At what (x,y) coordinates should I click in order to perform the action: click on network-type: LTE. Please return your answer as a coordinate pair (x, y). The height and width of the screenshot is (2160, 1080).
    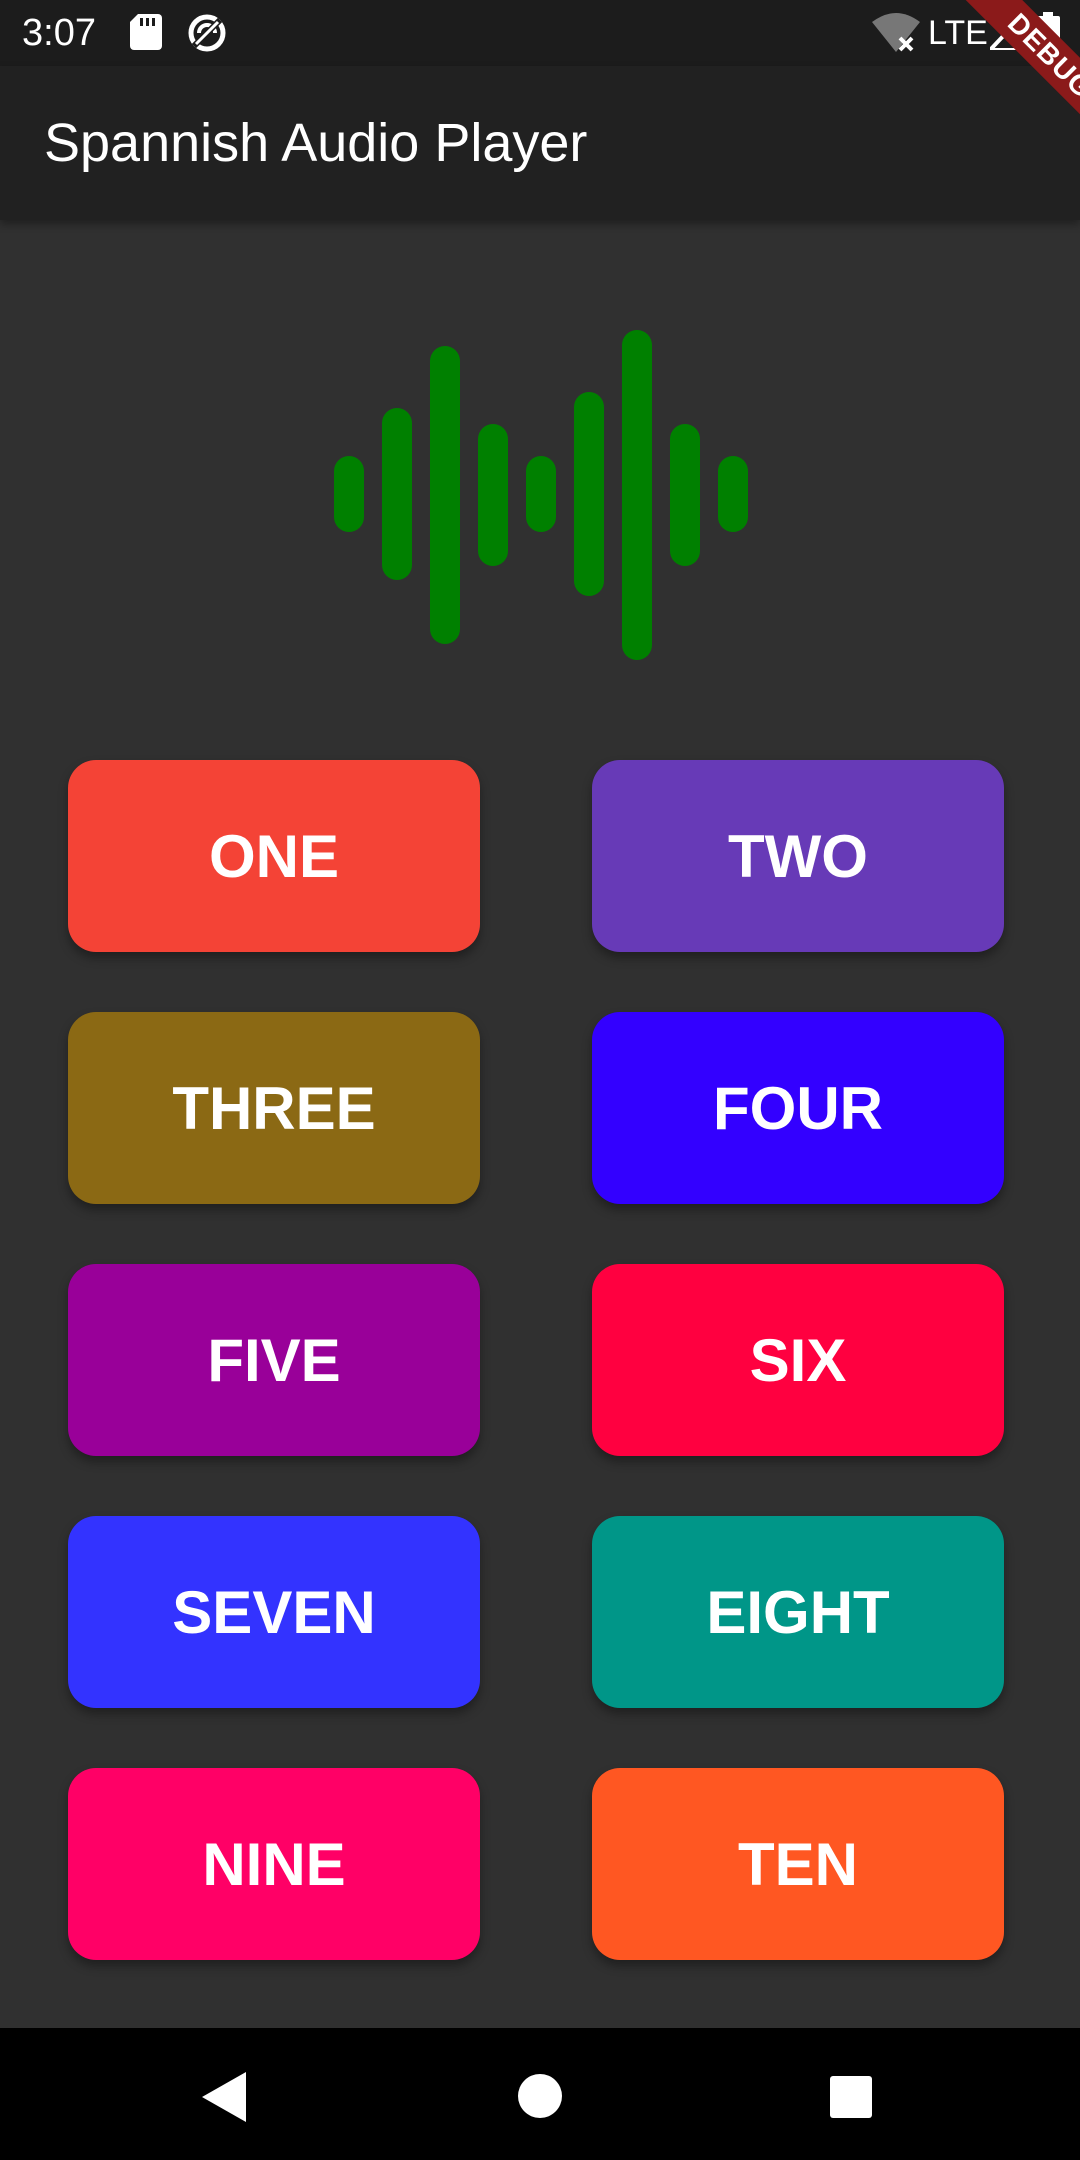
    Looking at the image, I should click on (958, 33).